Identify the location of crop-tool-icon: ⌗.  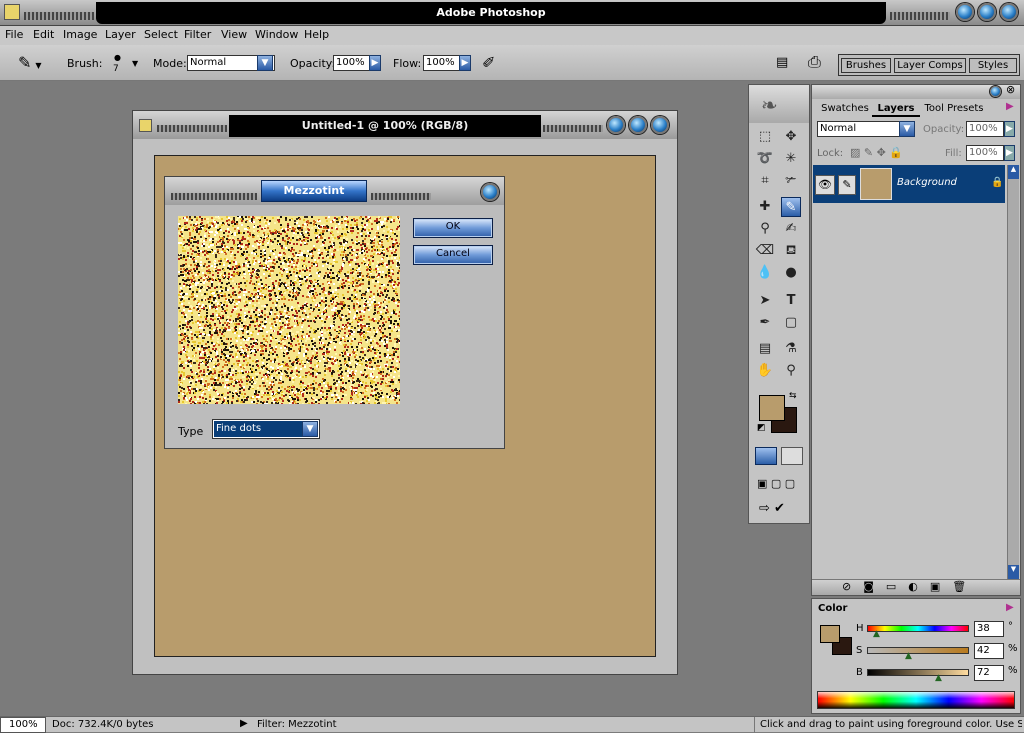
(765, 181).